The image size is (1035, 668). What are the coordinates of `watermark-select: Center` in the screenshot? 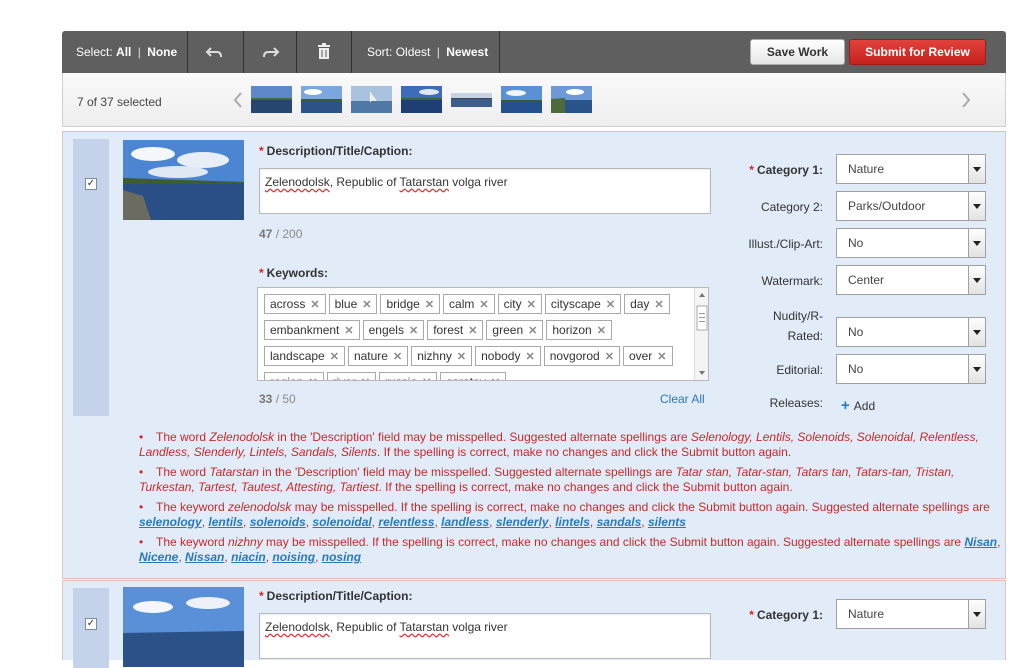 It's located at (911, 280).